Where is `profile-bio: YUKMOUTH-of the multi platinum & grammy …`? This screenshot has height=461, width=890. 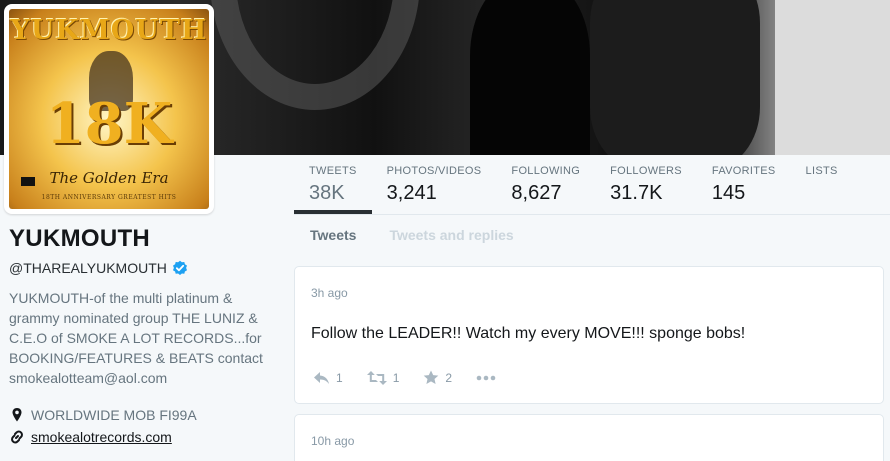
profile-bio: YUKMOUTH-of the multi platinum & grammy … is located at coordinates (136, 338).